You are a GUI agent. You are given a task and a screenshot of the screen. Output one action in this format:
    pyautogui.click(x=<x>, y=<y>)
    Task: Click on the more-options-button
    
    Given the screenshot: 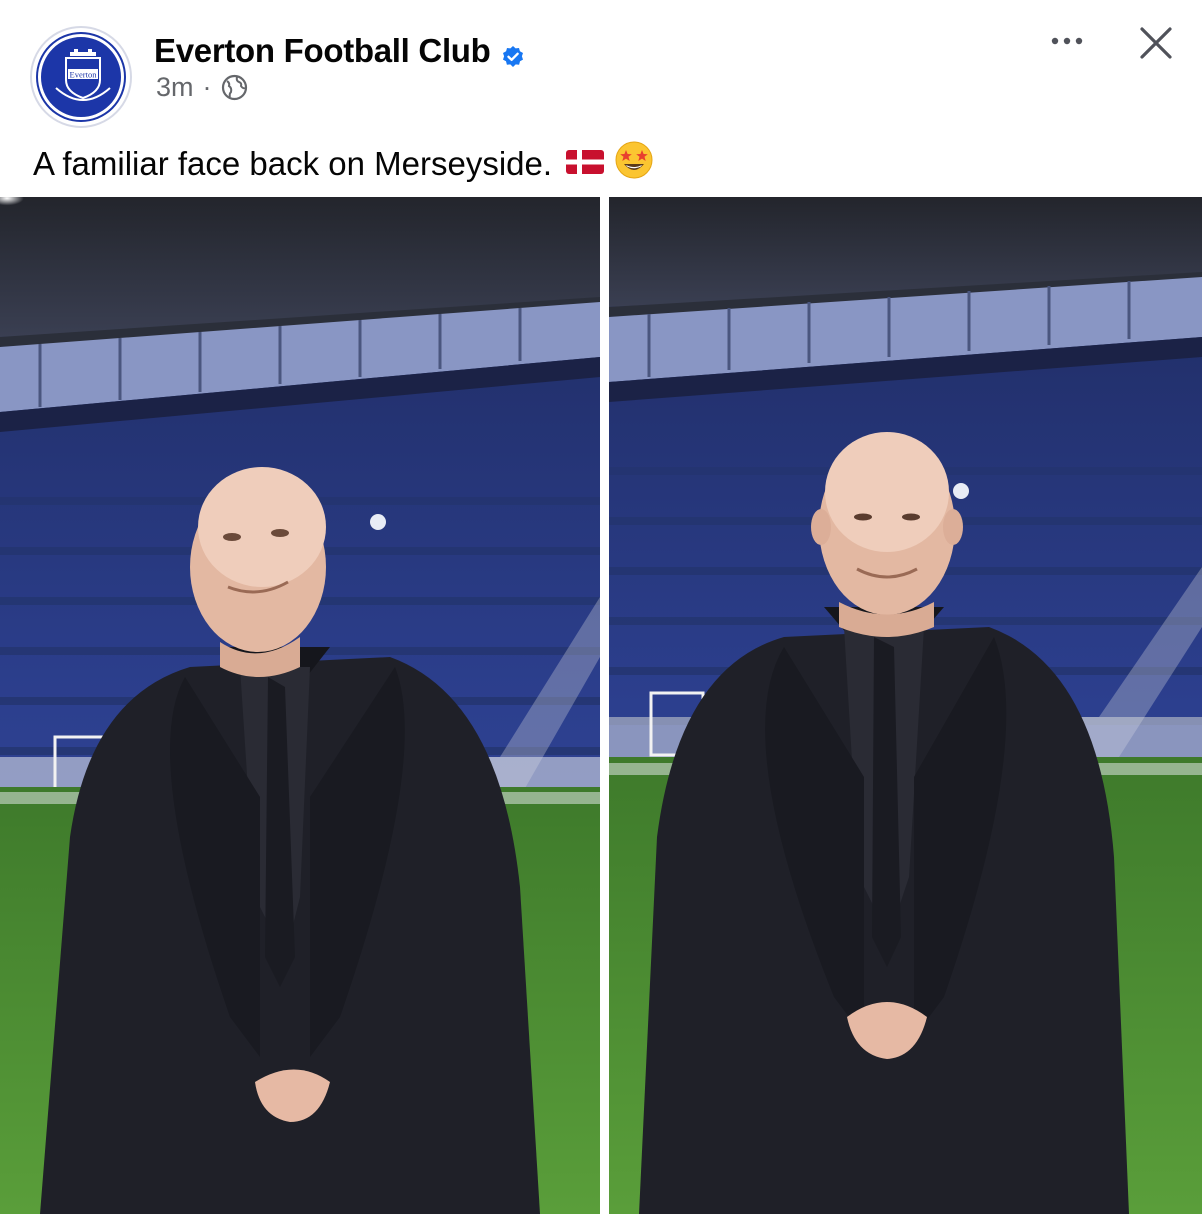 What is the action you would take?
    pyautogui.click(x=1068, y=40)
    